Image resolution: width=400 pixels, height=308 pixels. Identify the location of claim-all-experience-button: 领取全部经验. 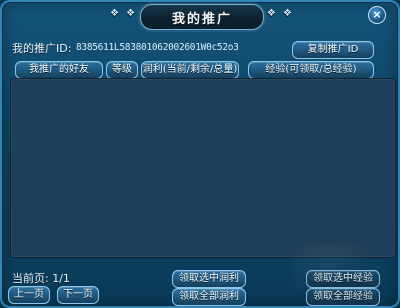
(343, 297).